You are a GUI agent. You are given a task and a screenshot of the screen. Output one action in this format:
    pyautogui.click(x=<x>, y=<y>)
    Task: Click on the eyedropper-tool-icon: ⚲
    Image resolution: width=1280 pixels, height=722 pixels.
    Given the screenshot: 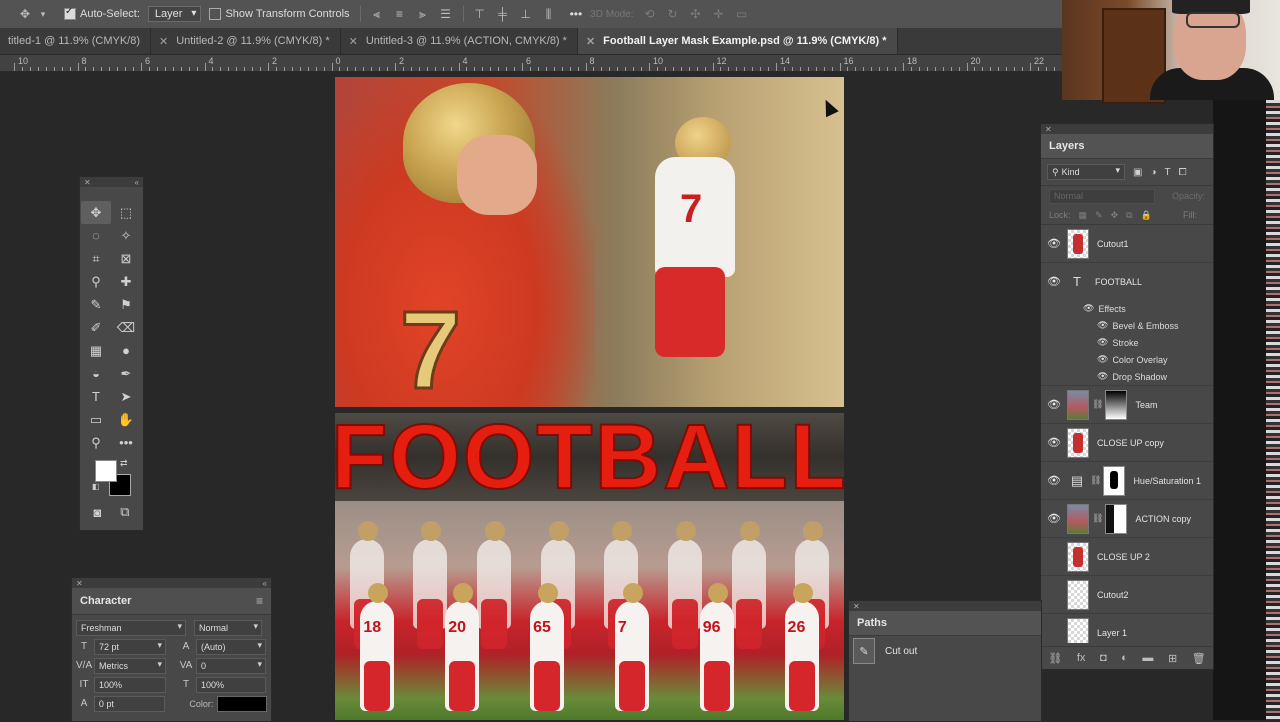 What is the action you would take?
    pyautogui.click(x=96, y=281)
    